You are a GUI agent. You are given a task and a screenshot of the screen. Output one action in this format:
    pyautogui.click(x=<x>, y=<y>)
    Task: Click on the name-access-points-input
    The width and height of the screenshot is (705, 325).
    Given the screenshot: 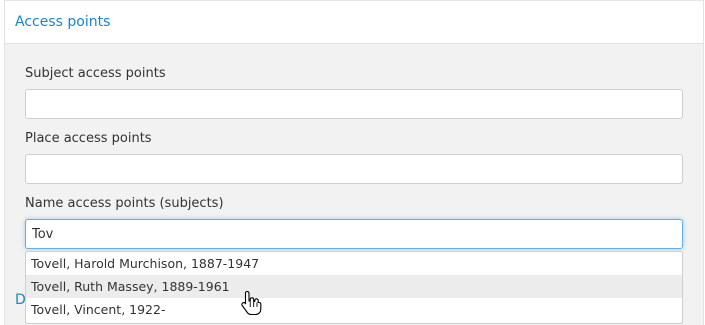 What is the action you would take?
    pyautogui.click(x=354, y=234)
    